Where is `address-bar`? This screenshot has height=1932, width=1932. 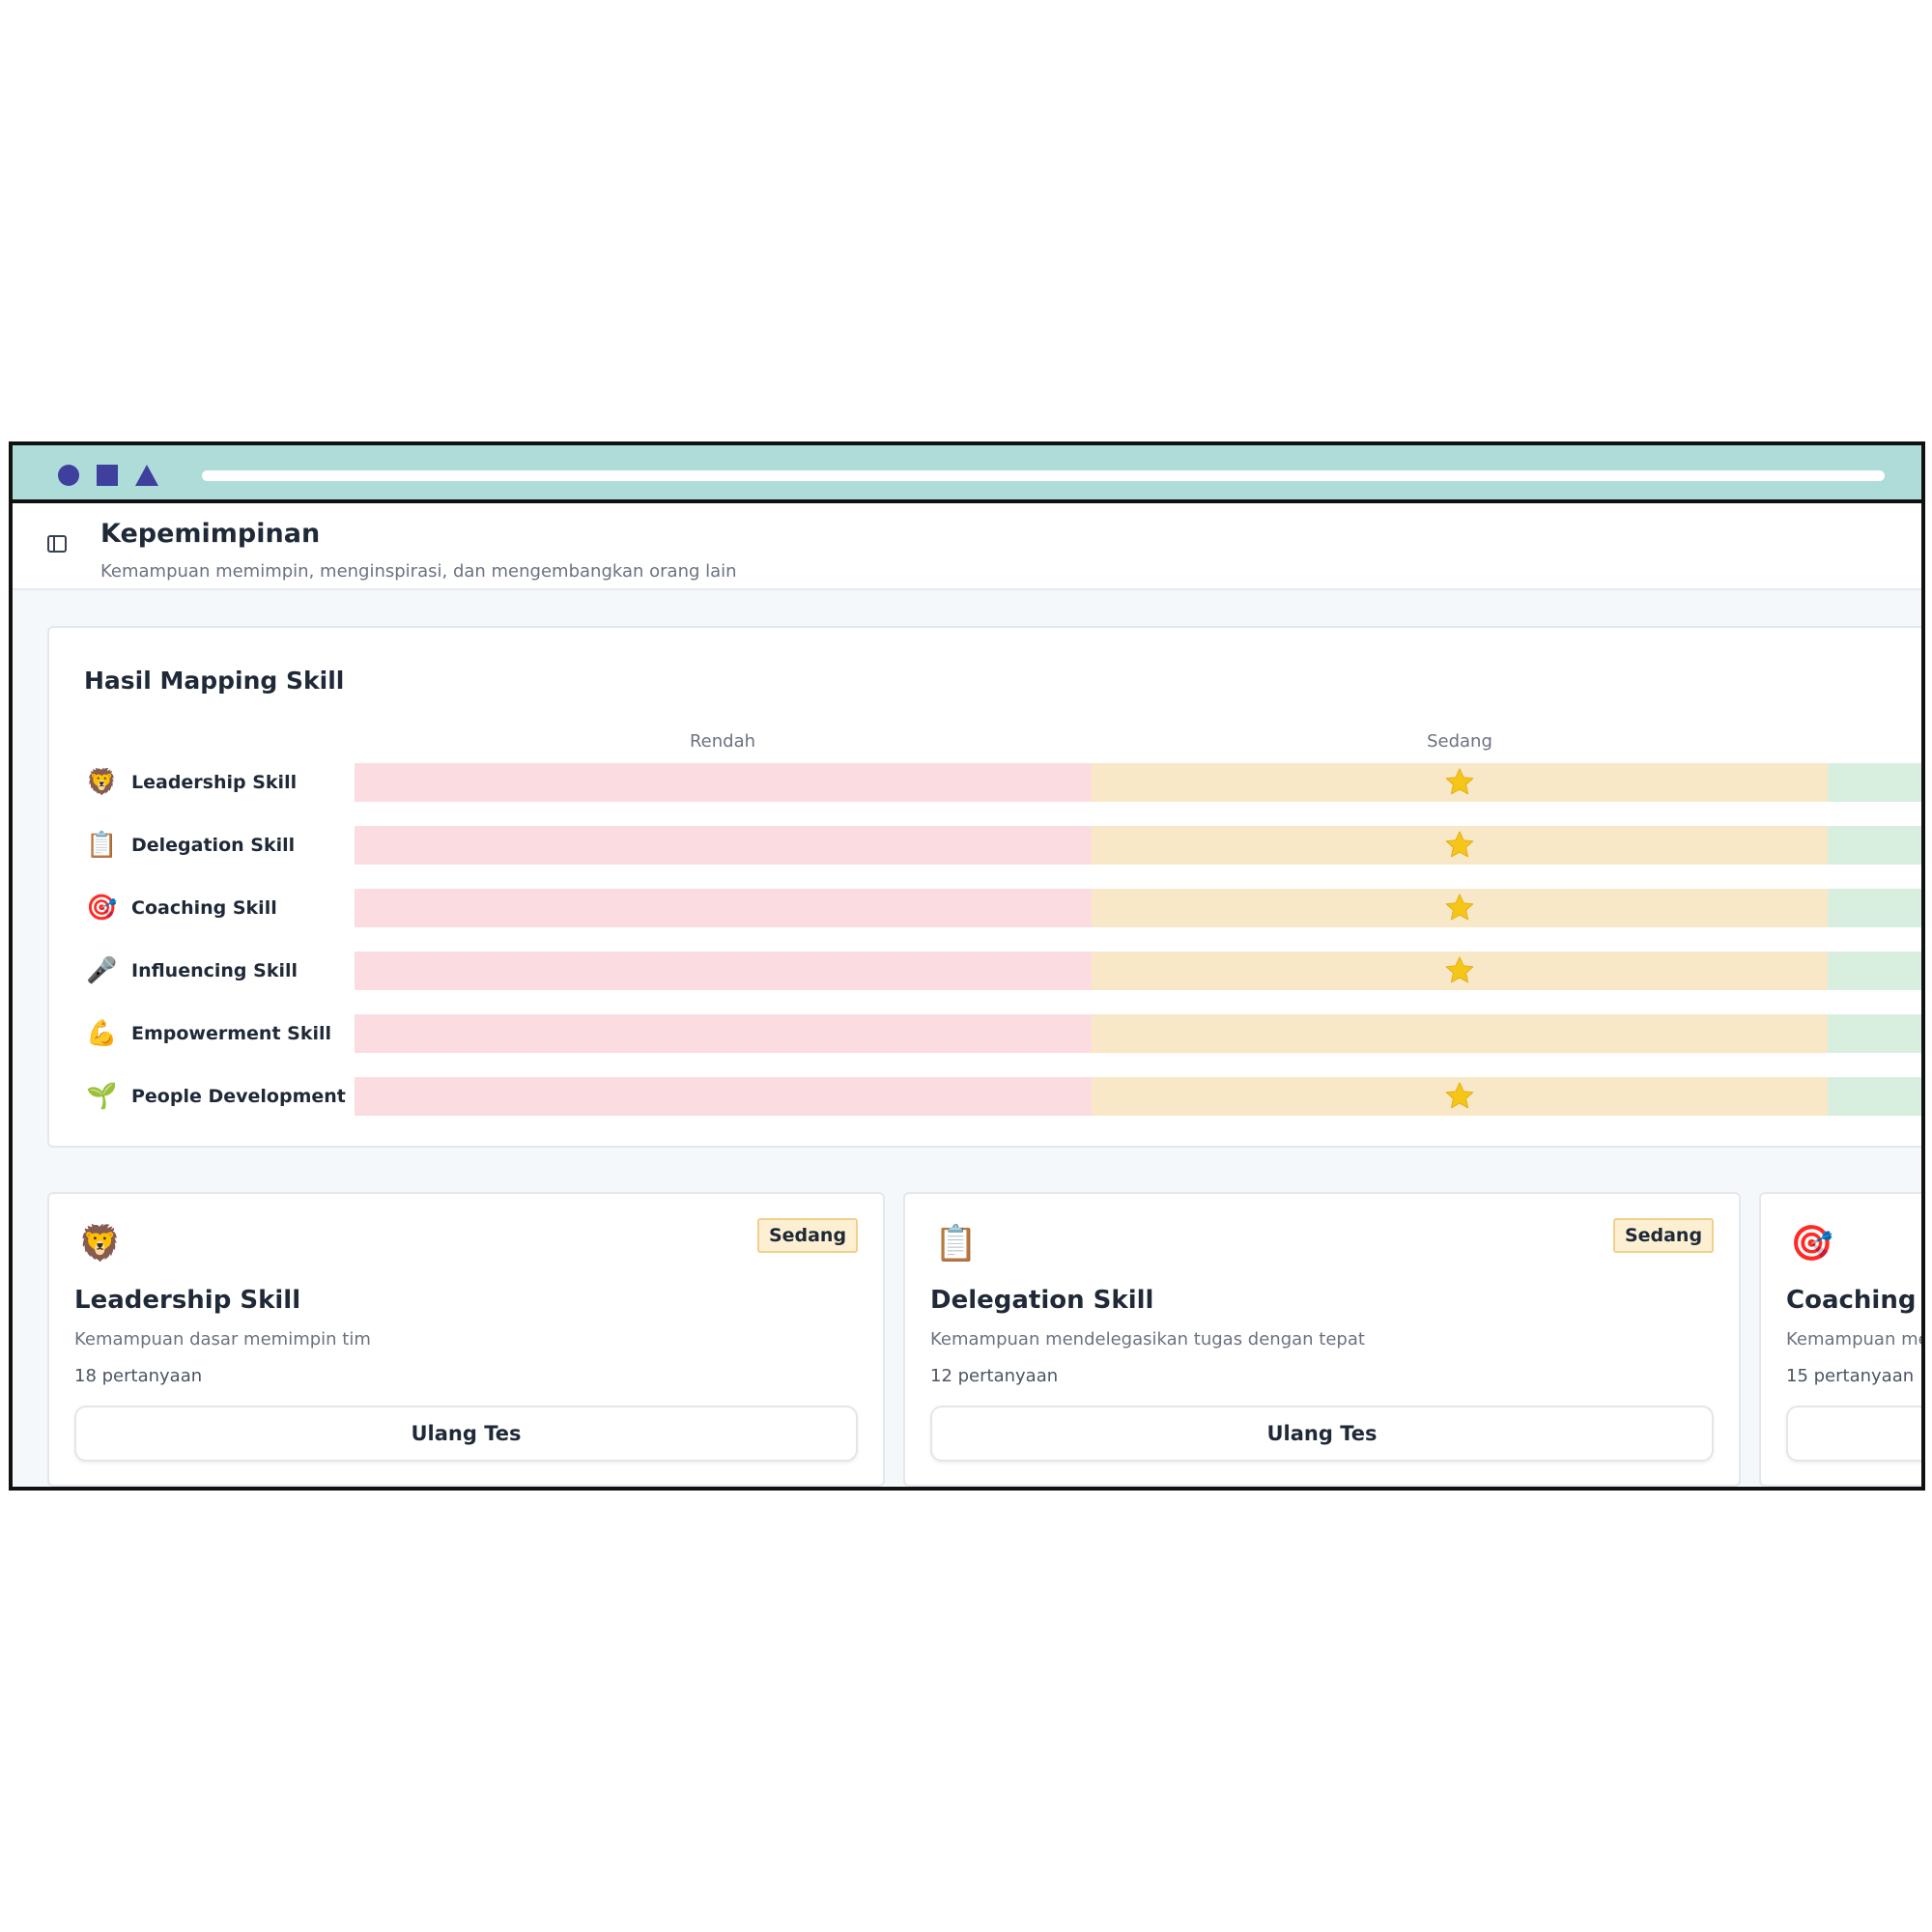
address-bar is located at coordinates (1043, 475).